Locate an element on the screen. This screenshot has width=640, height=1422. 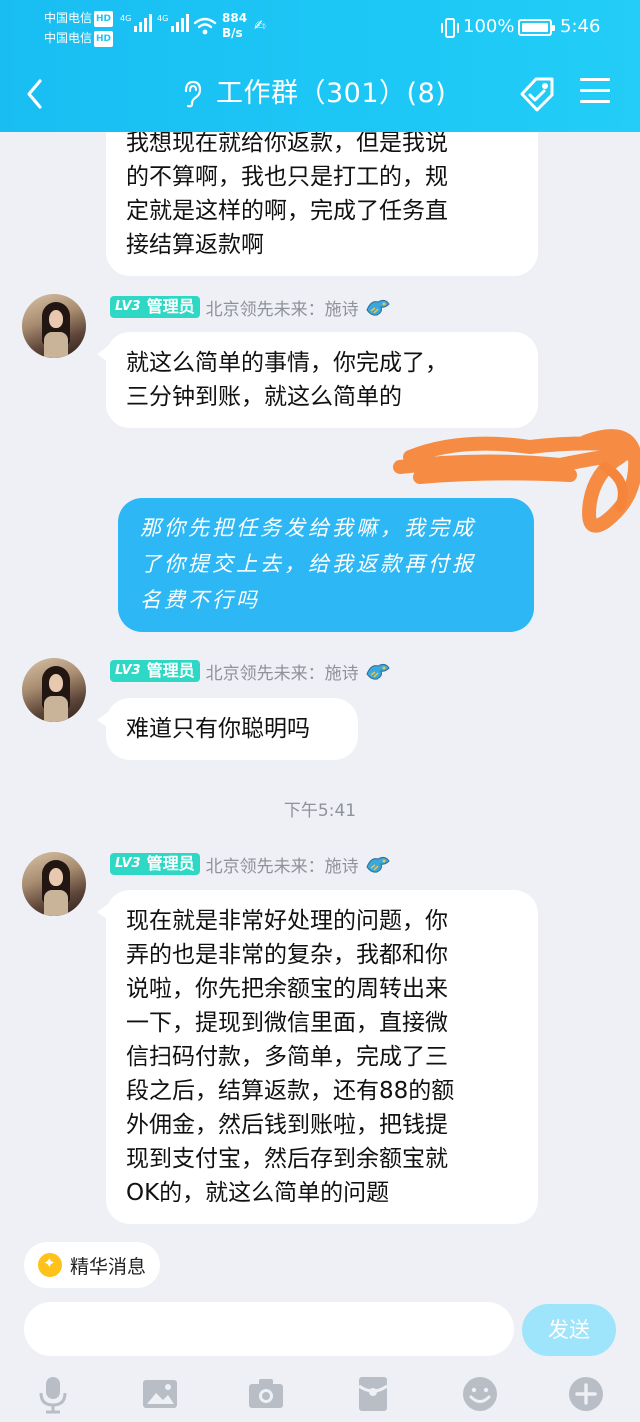
sparkle-icon is located at coordinates (50, 1265).